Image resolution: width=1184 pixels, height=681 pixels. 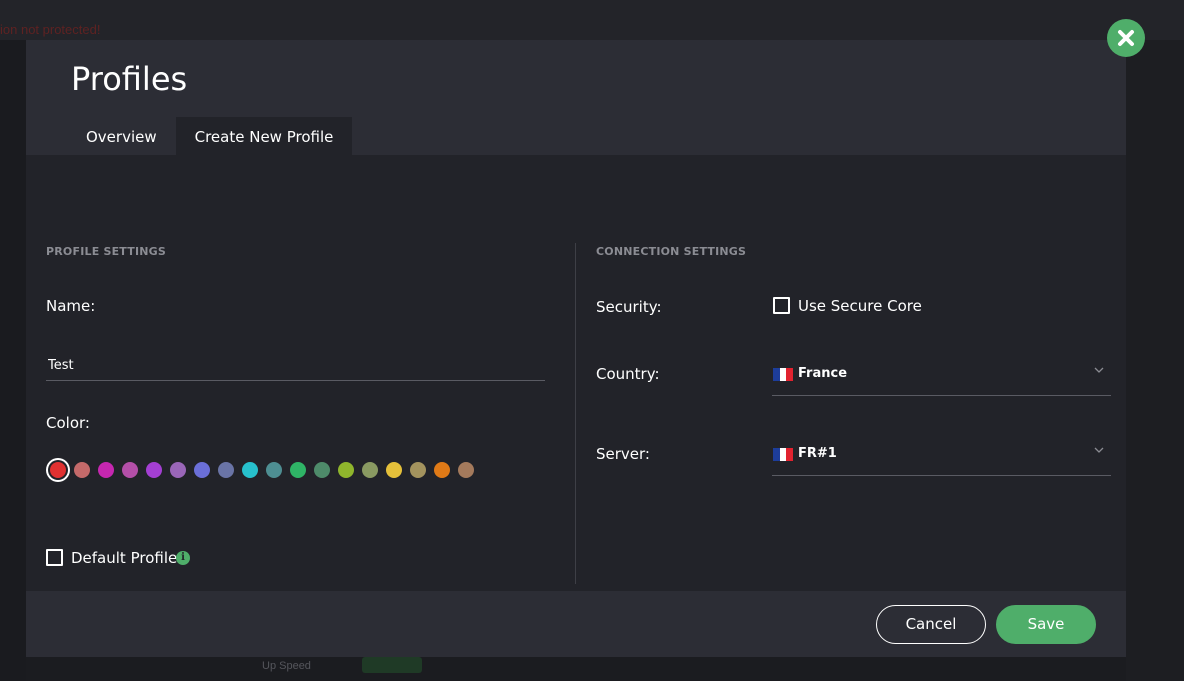 I want to click on default-profile-checkbox, so click(x=54, y=557).